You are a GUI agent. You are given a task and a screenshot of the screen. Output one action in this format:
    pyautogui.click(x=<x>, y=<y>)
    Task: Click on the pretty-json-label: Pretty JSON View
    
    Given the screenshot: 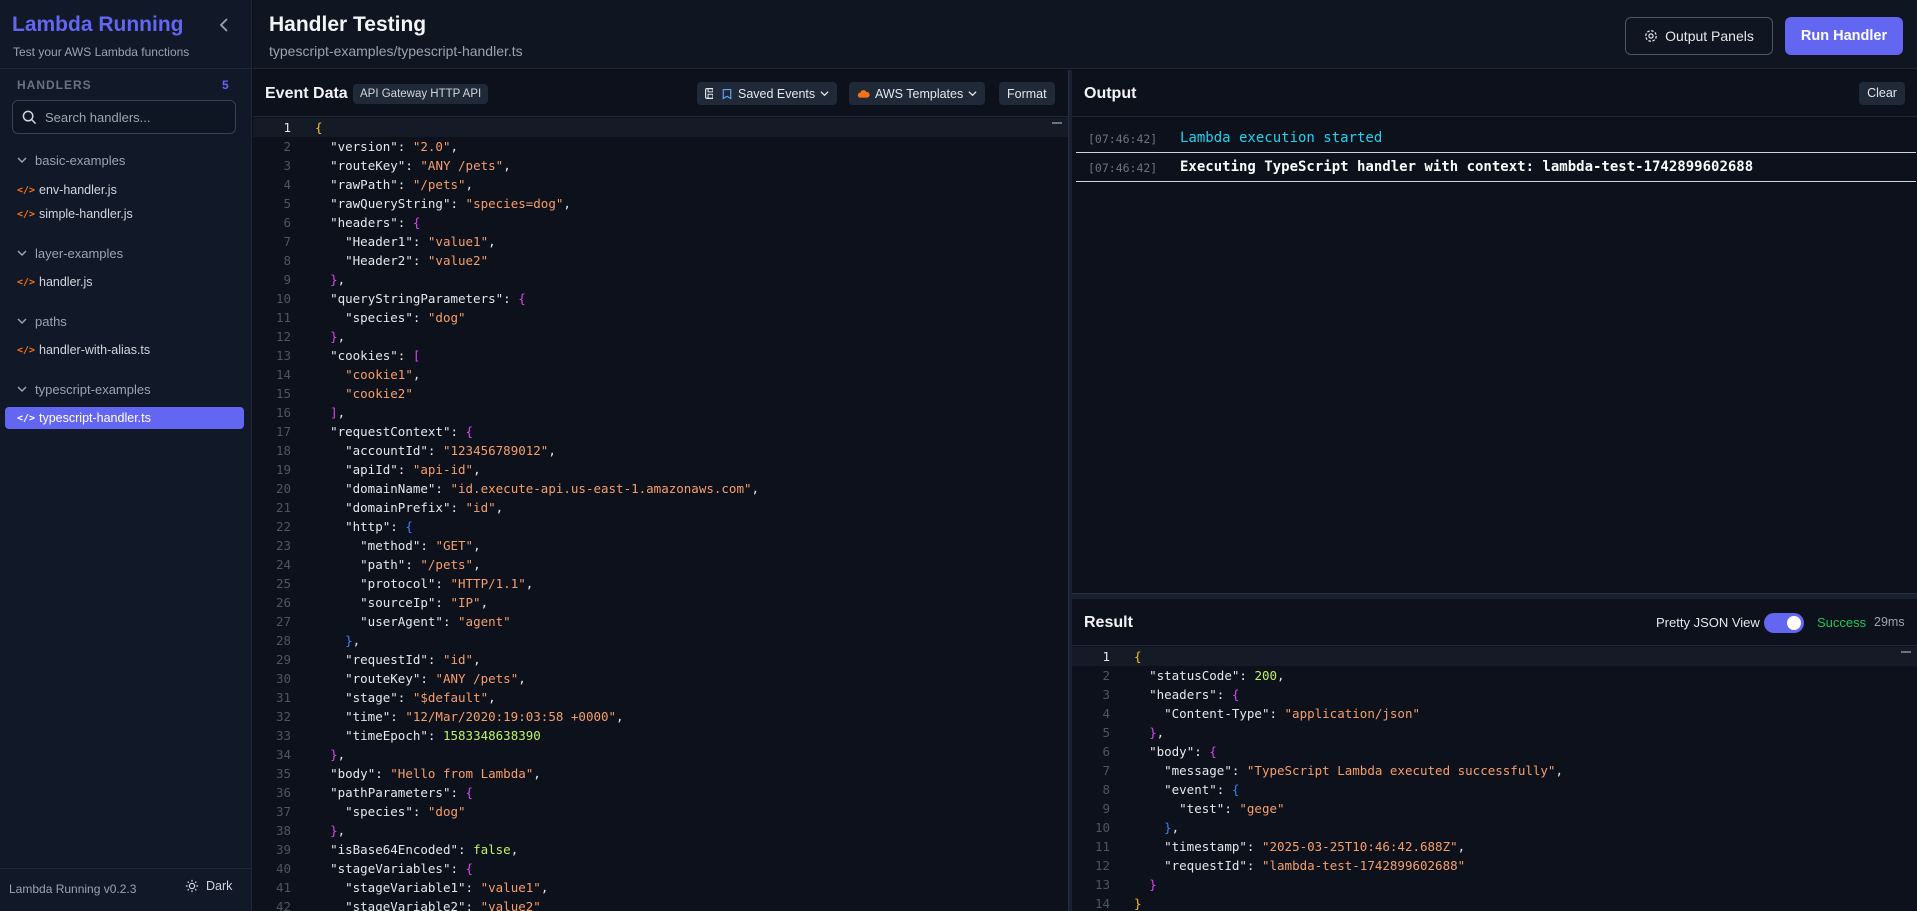 What is the action you would take?
    pyautogui.click(x=1708, y=622)
    